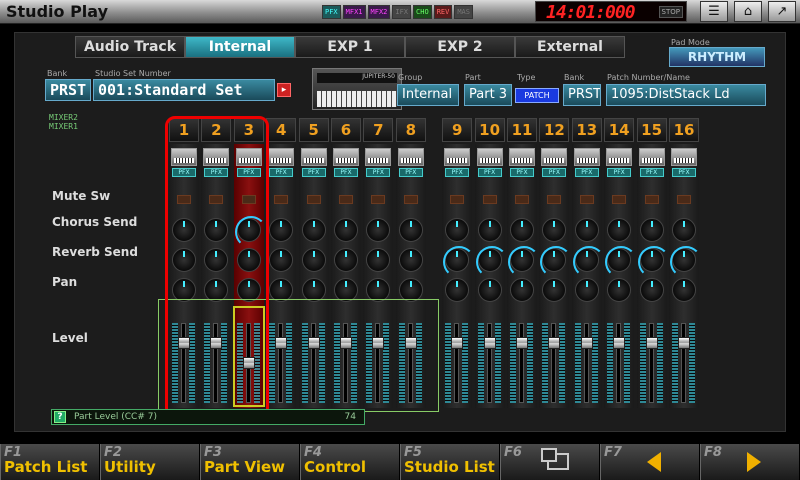 This screenshot has height=480, width=800. I want to click on f3-part-view-button: F3 Part View, so click(250, 462).